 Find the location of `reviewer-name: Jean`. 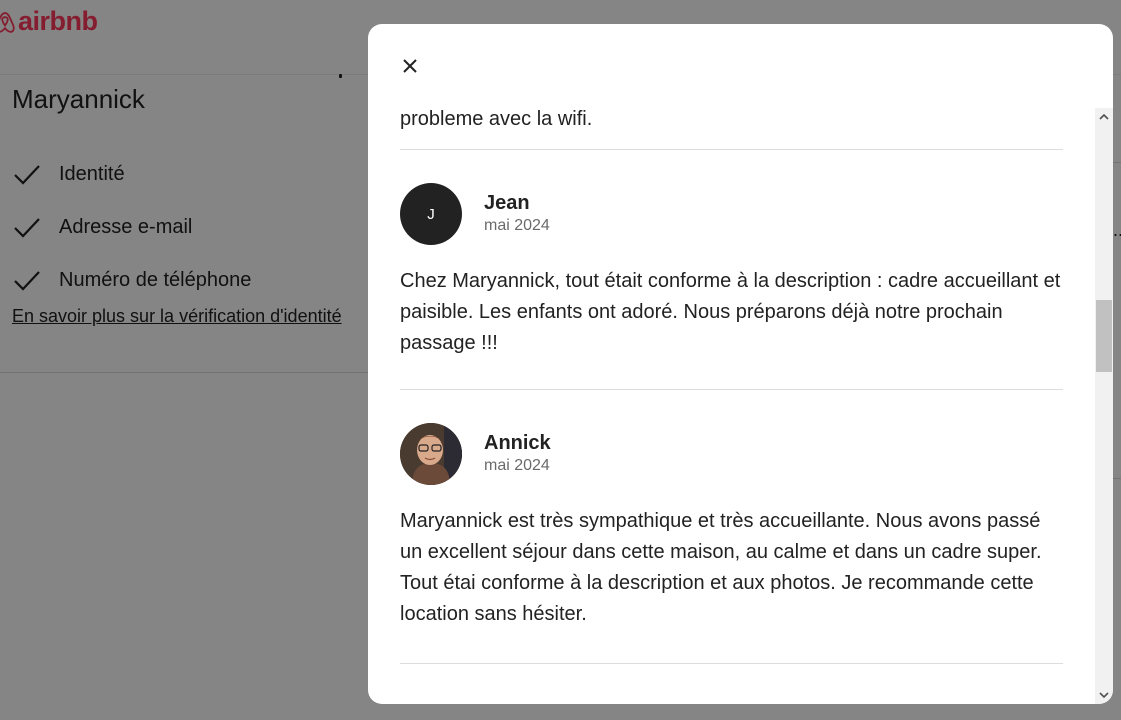

reviewer-name: Jean is located at coordinates (507, 203).